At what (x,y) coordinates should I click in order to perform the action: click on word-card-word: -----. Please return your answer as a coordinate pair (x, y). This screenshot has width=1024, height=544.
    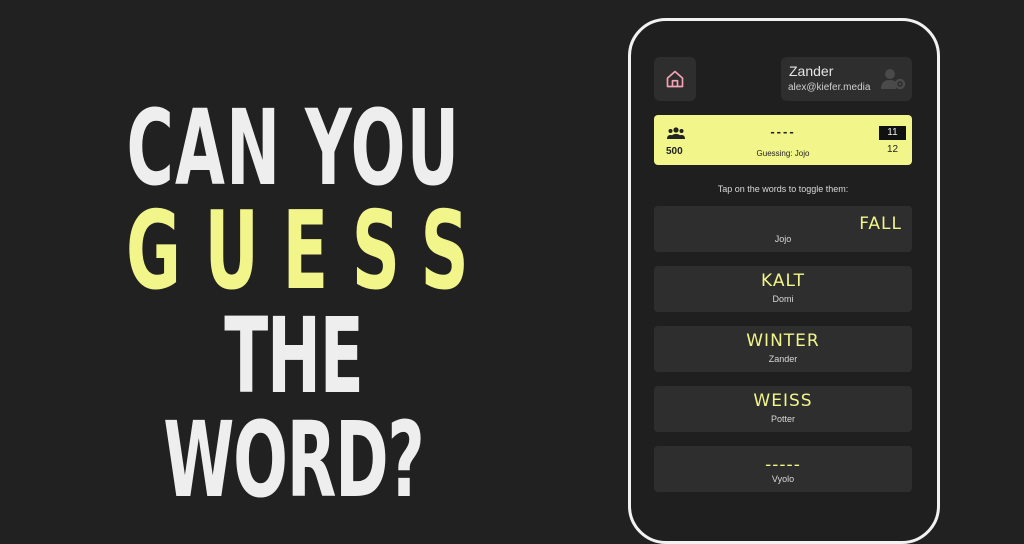
    Looking at the image, I should click on (783, 465).